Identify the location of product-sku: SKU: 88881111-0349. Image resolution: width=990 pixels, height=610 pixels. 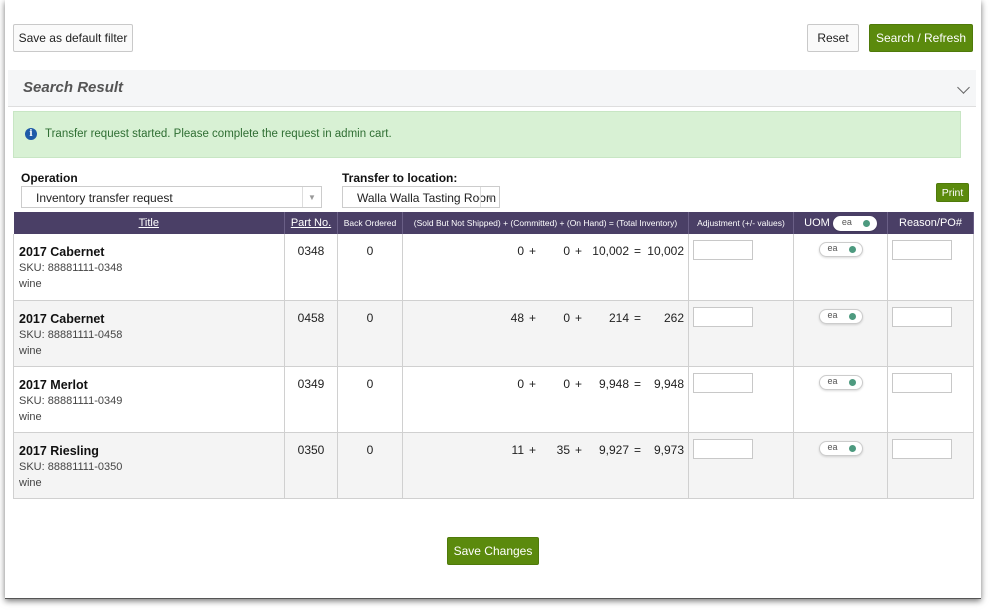
(71, 400).